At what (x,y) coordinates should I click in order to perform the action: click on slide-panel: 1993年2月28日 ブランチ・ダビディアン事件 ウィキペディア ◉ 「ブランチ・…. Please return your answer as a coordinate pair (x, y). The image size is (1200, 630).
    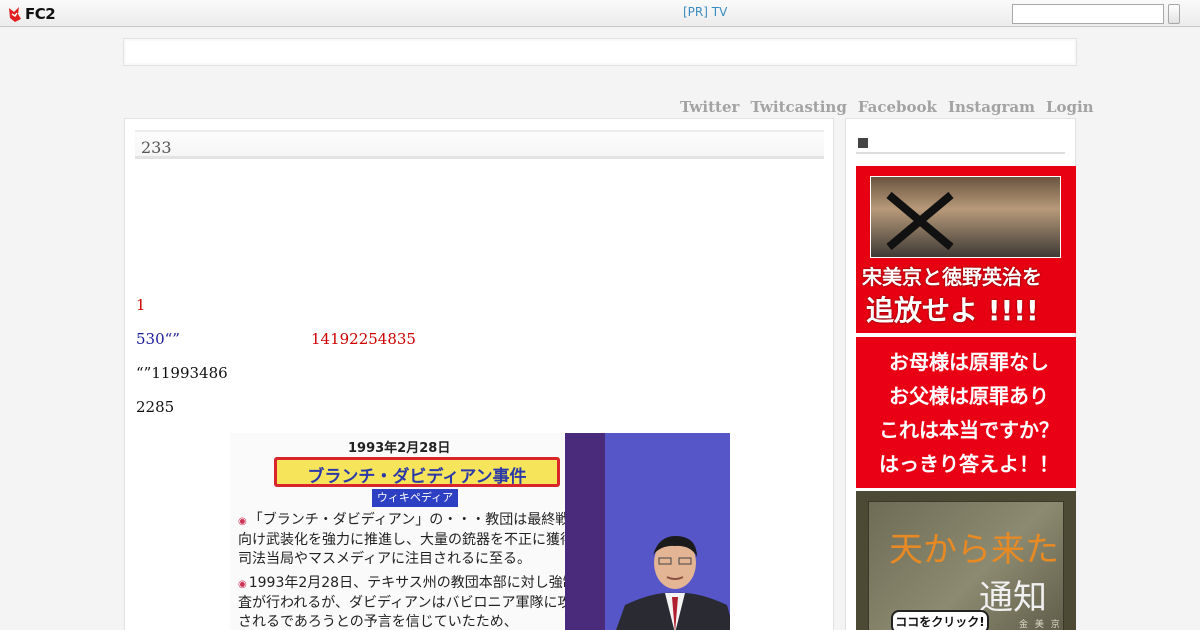
    Looking at the image, I should click on (413, 531).